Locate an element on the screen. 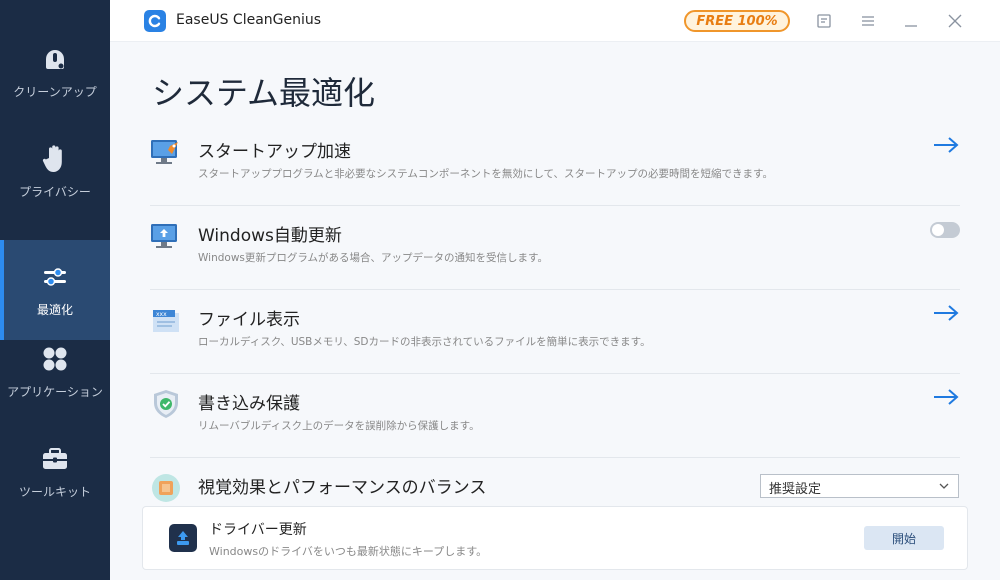 This screenshot has height=580, width=1000. shield-check-icon is located at coordinates (166, 404).